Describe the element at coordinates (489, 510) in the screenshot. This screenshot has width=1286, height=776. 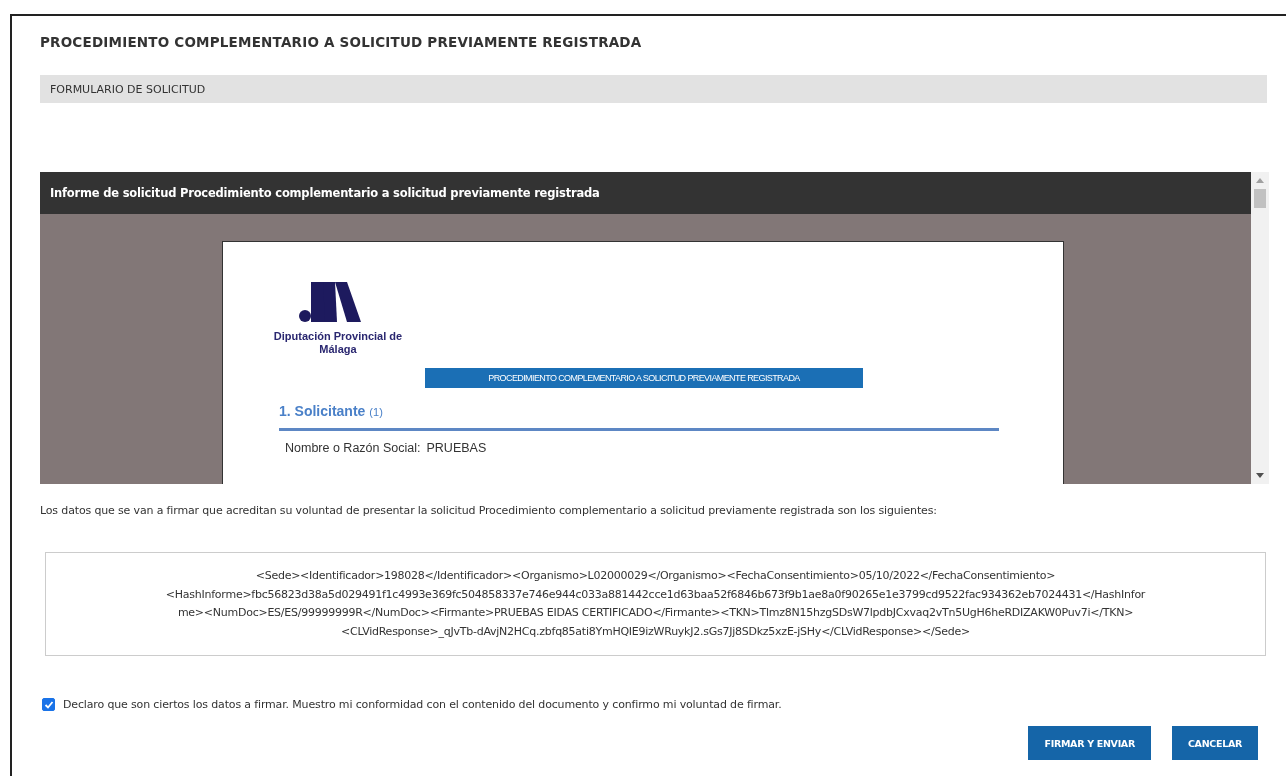
I see `intro-text: Los datos que se van a firmar que acreditan su voluntad de presentar la solicitud Procedimiento complementario a solicitud previamente registrada son los siguientes:` at that location.